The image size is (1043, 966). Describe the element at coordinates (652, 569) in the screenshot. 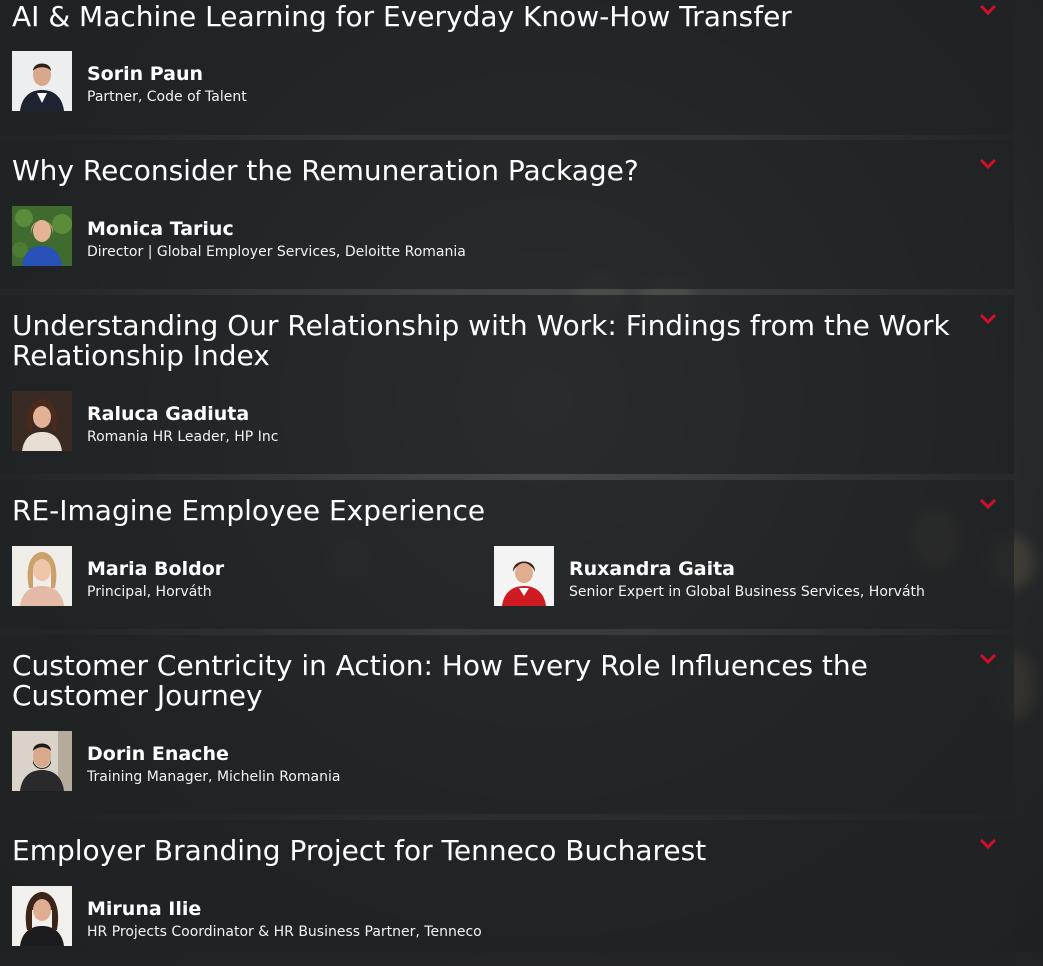

I see `speaker-name: Ruxandra Gaita` at that location.